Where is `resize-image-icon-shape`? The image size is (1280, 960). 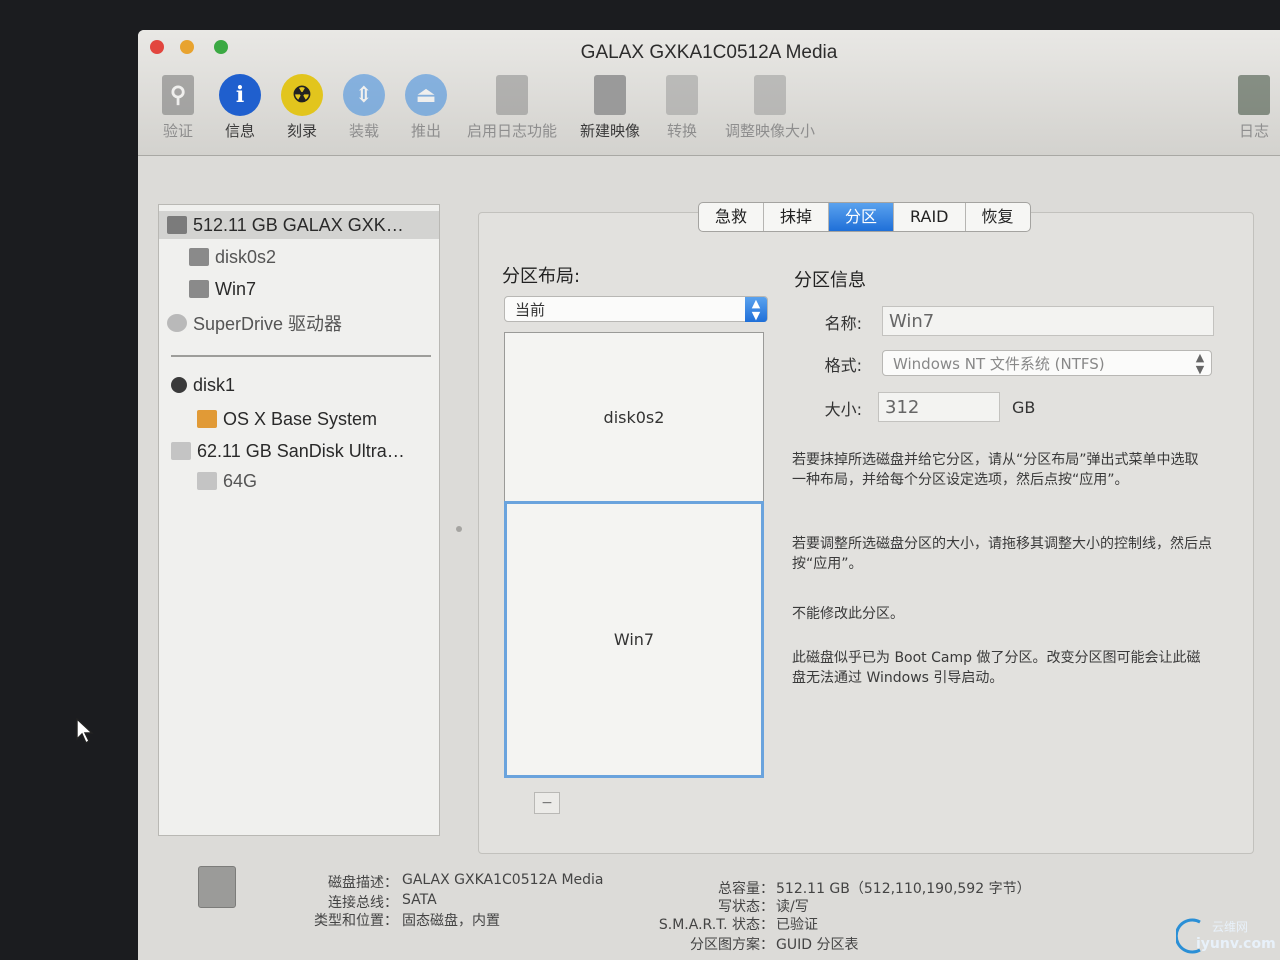
resize-image-icon-shape is located at coordinates (770, 95).